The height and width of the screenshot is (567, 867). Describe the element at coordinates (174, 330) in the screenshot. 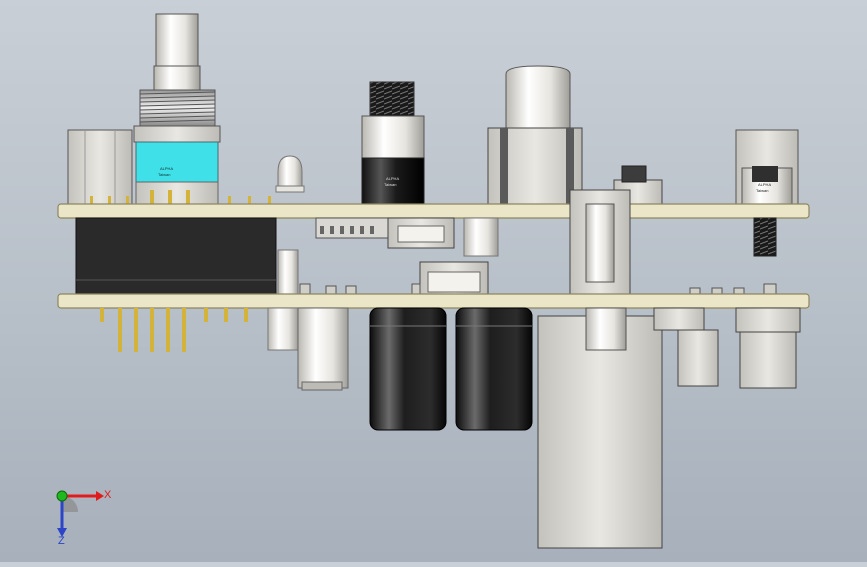

I see `bottom-pin-header` at that location.